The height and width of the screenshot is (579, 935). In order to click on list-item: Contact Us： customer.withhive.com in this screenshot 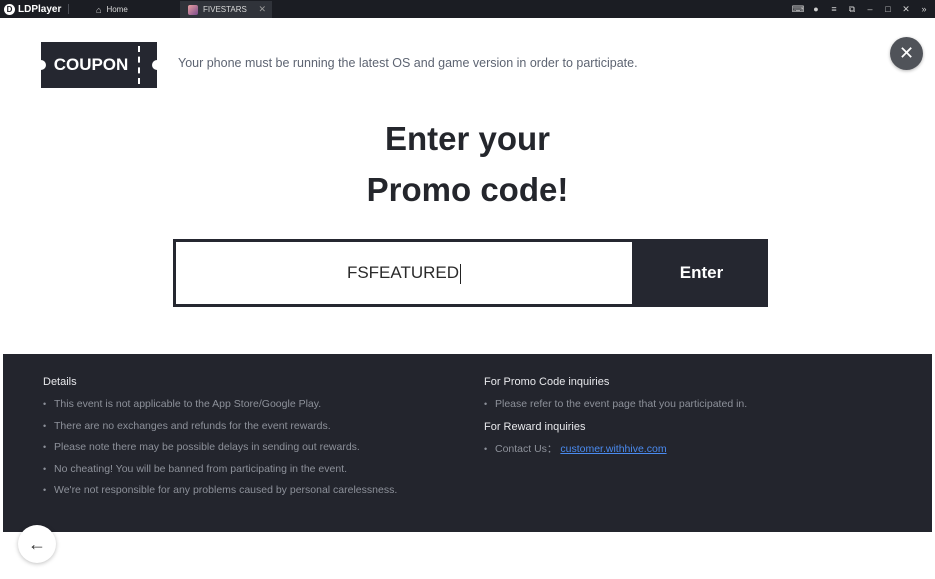, I will do `click(615, 453)`.